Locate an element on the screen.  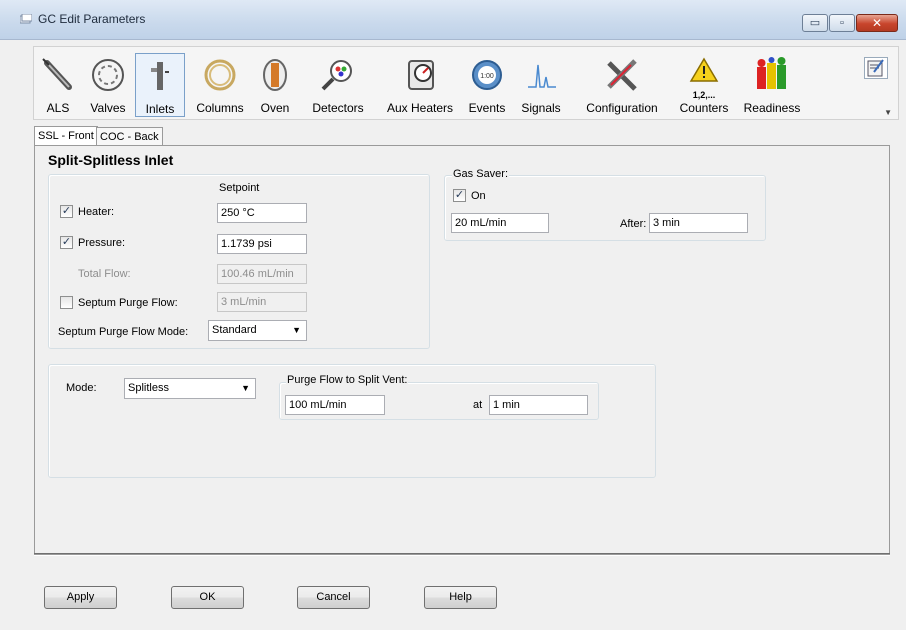
cancel-button: Cancel is located at coordinates (333, 597).